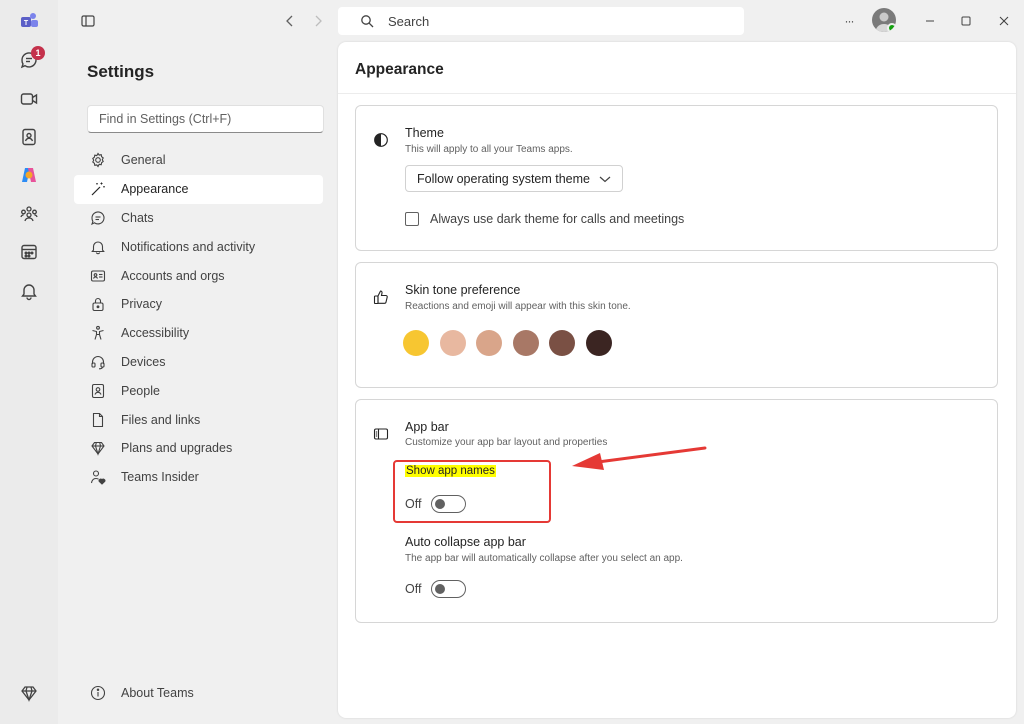  What do you see at coordinates (449, 589) in the screenshot?
I see `auto-collapse-toggle` at bounding box center [449, 589].